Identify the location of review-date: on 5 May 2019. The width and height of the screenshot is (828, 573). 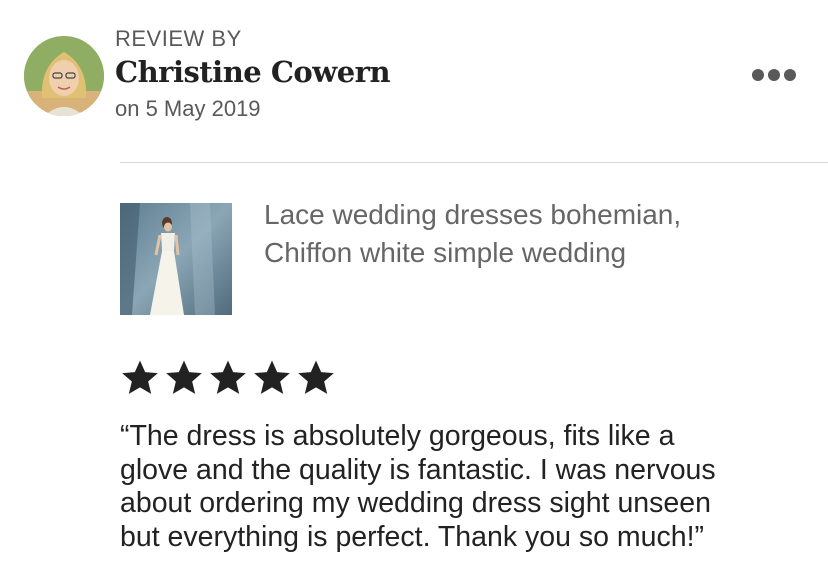
(188, 108).